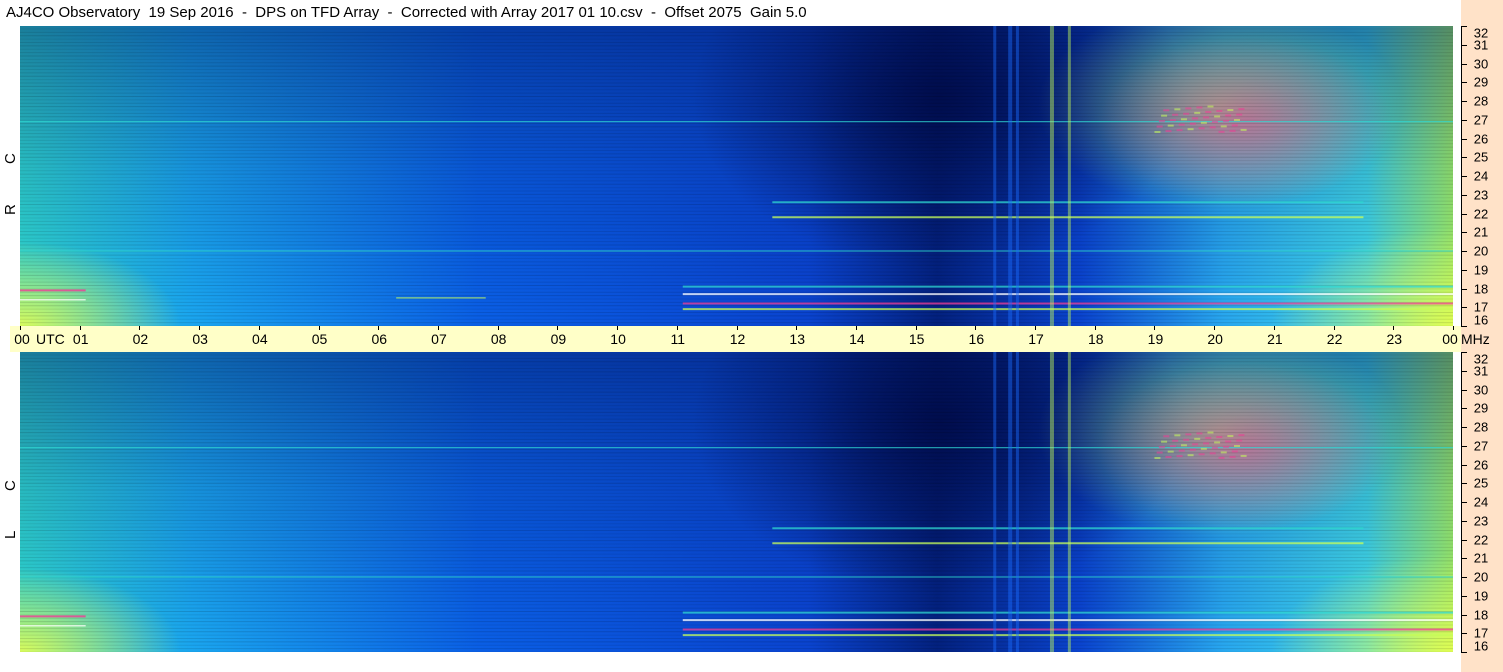 The height and width of the screenshot is (672, 1503). Describe the element at coordinates (1481, 63) in the screenshot. I see `frequency-tick-label: 30` at that location.